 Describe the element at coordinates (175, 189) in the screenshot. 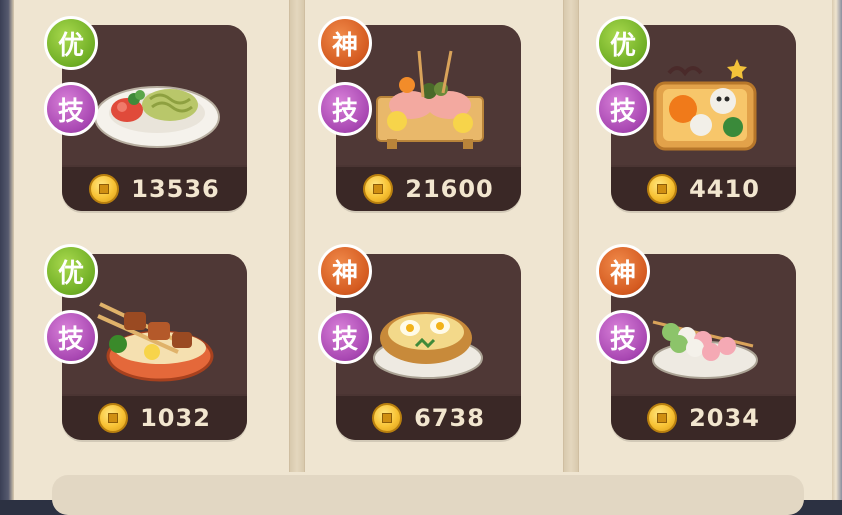

I see `dish-price: 13536` at that location.